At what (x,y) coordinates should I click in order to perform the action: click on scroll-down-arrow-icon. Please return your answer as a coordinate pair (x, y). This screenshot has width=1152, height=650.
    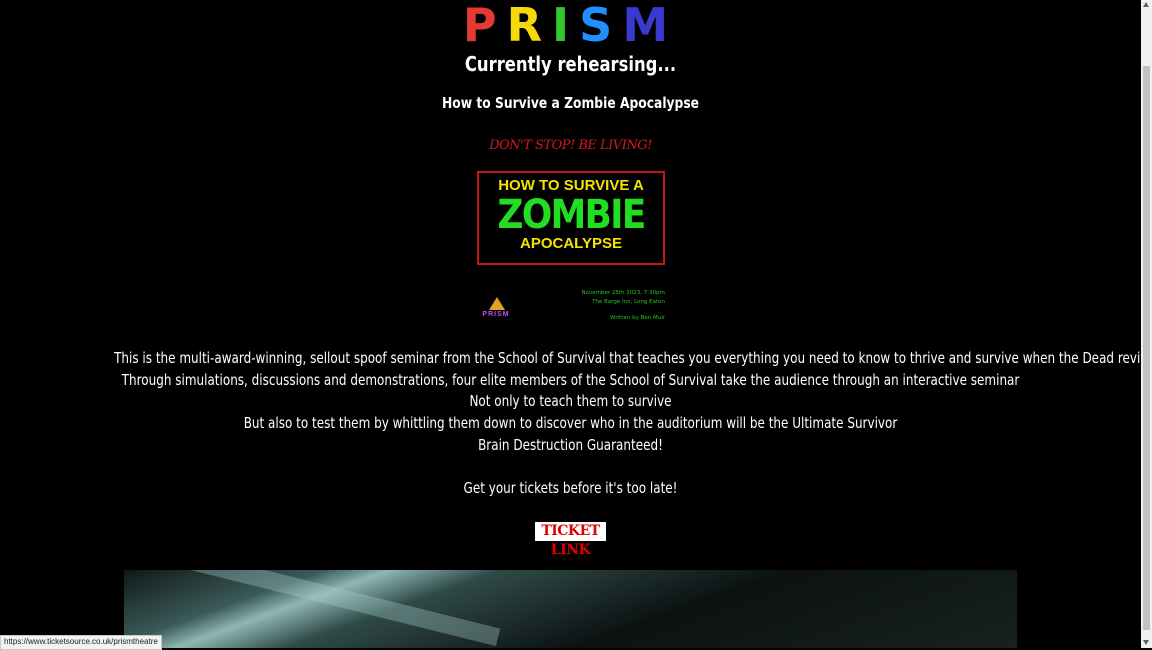
    Looking at the image, I should click on (1146, 642).